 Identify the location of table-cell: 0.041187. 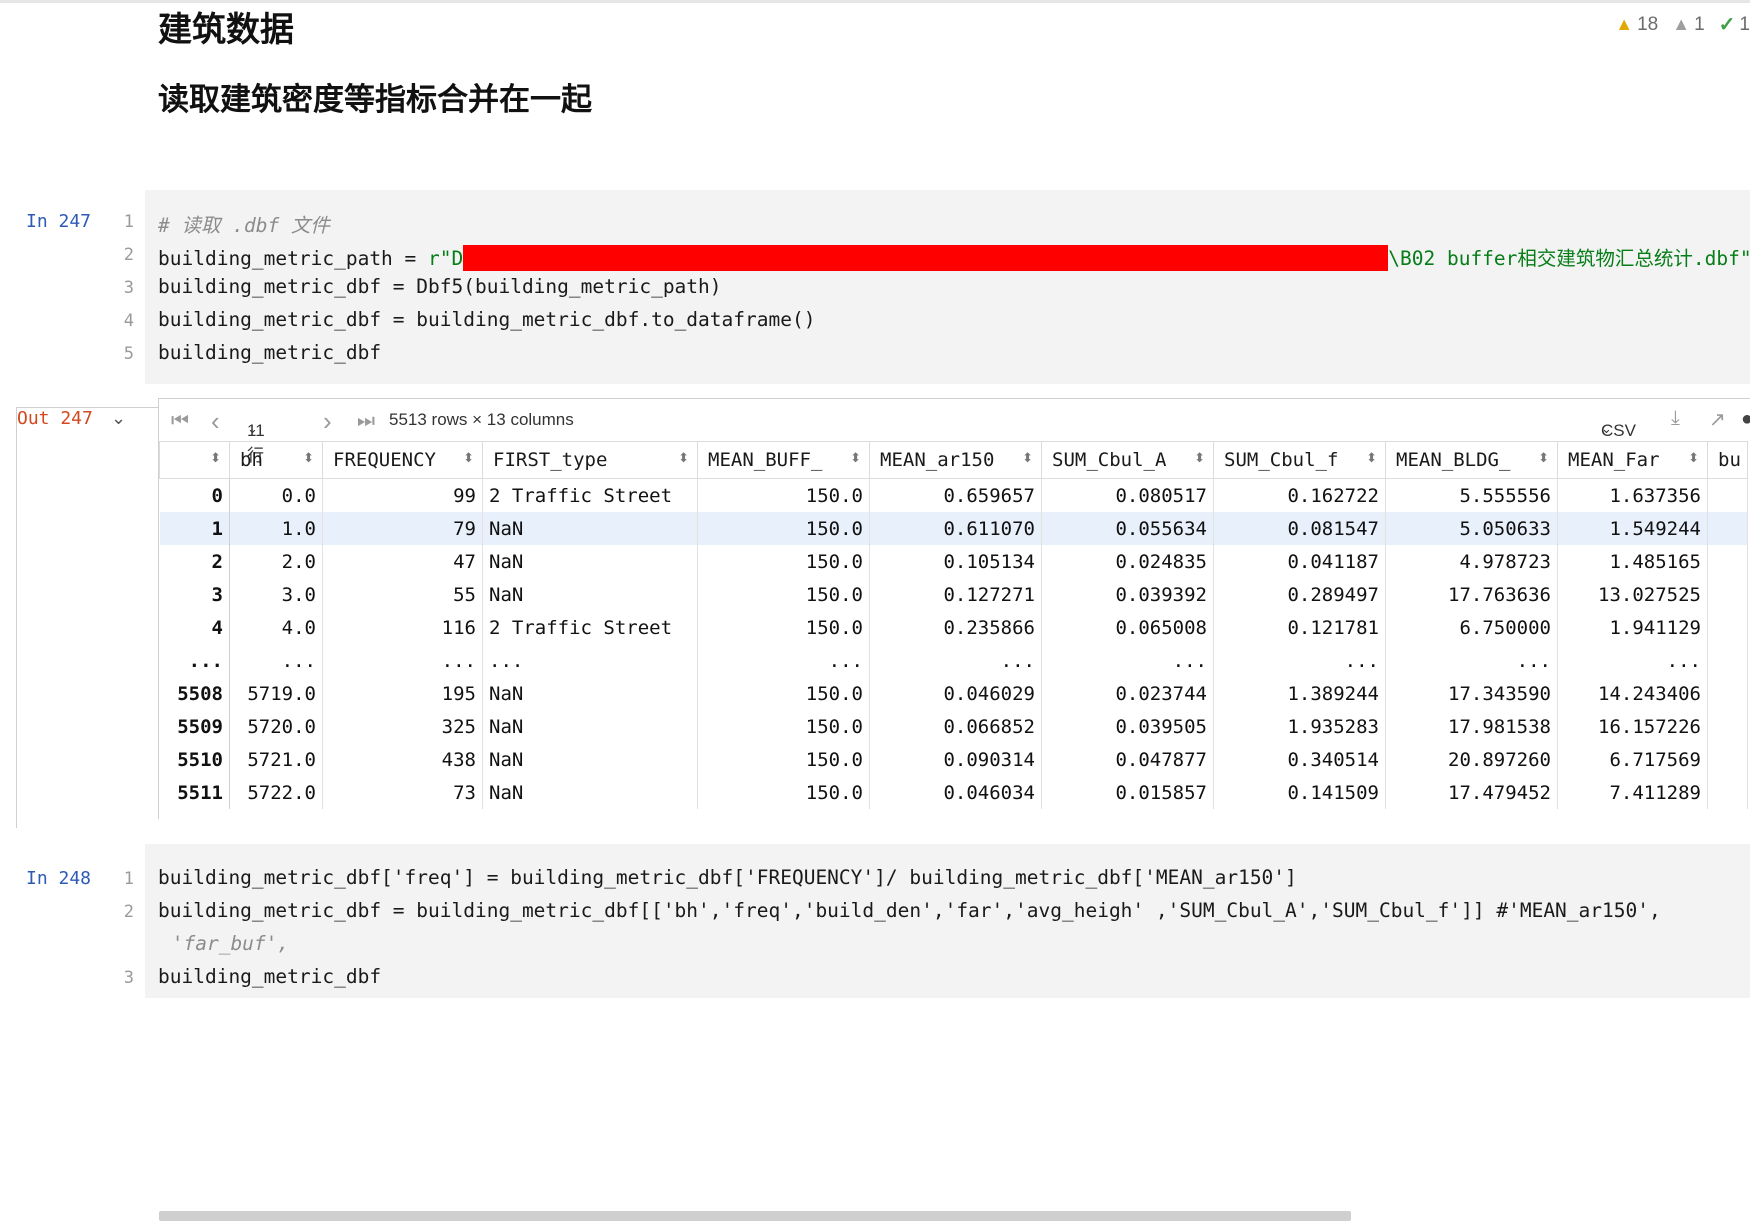
(1299, 561).